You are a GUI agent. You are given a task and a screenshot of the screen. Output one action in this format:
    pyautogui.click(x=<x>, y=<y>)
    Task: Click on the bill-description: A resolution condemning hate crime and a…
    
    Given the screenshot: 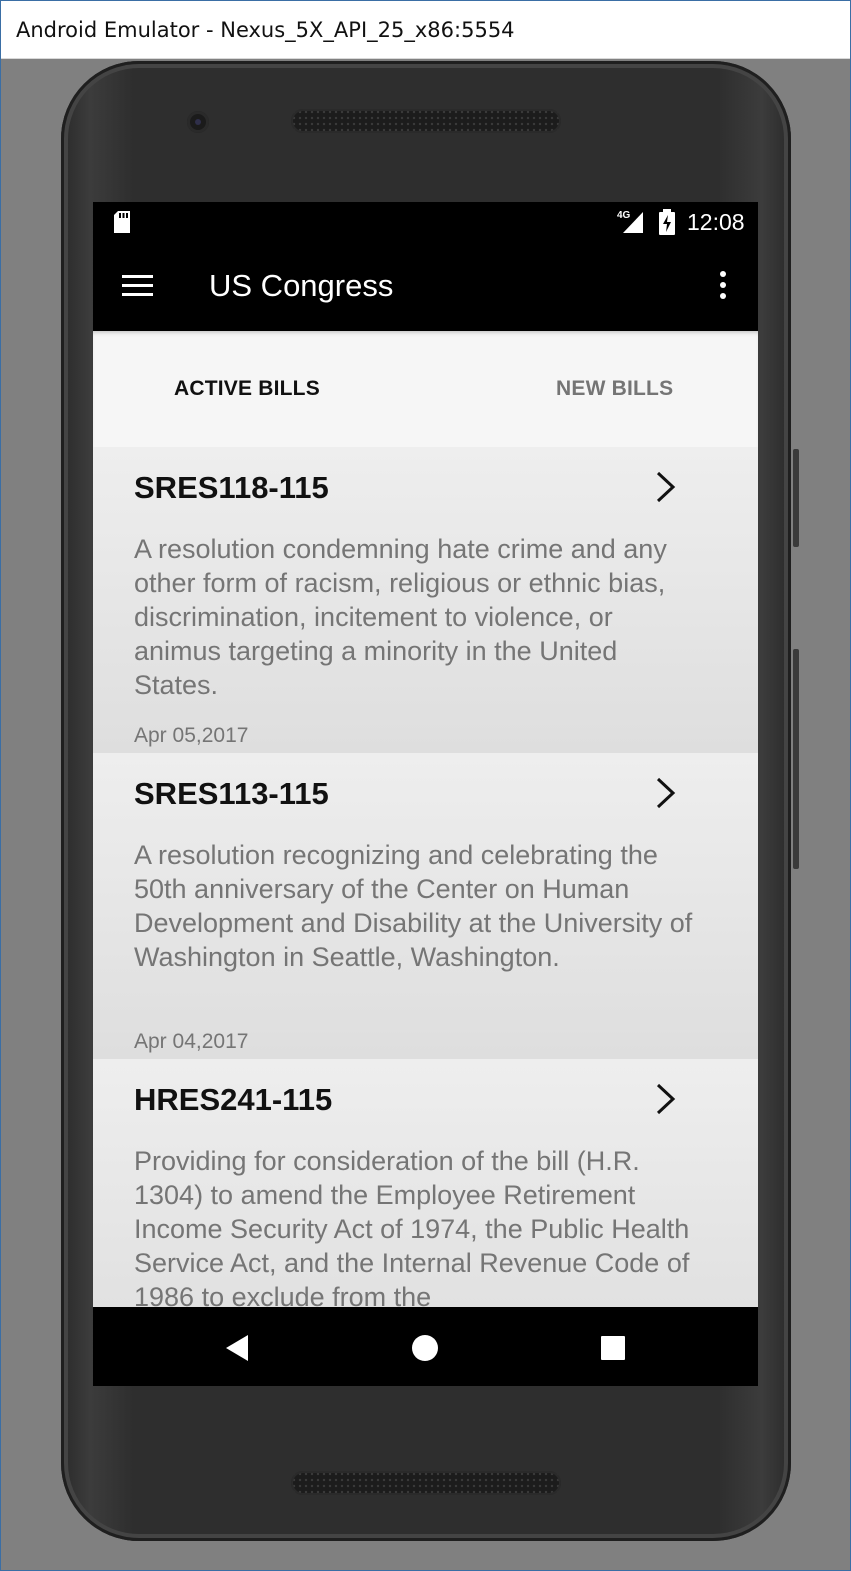 What is the action you would take?
    pyautogui.click(x=400, y=617)
    